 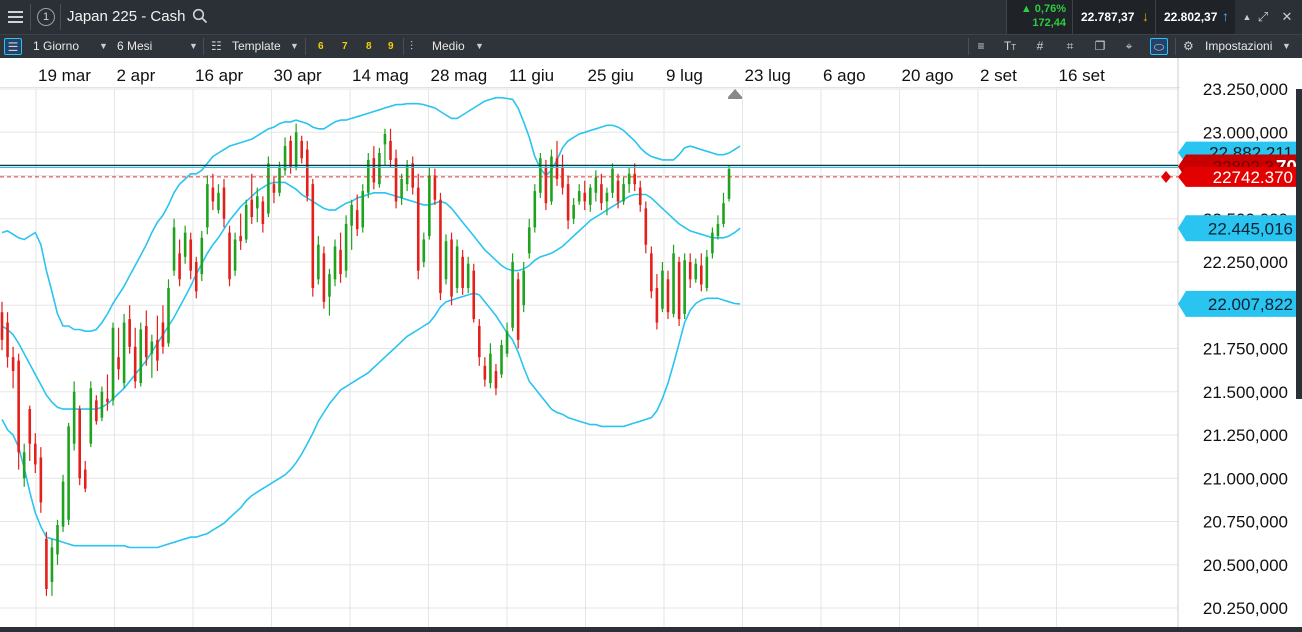 What do you see at coordinates (1166, 176) in the screenshot?
I see `price-marker-icon` at bounding box center [1166, 176].